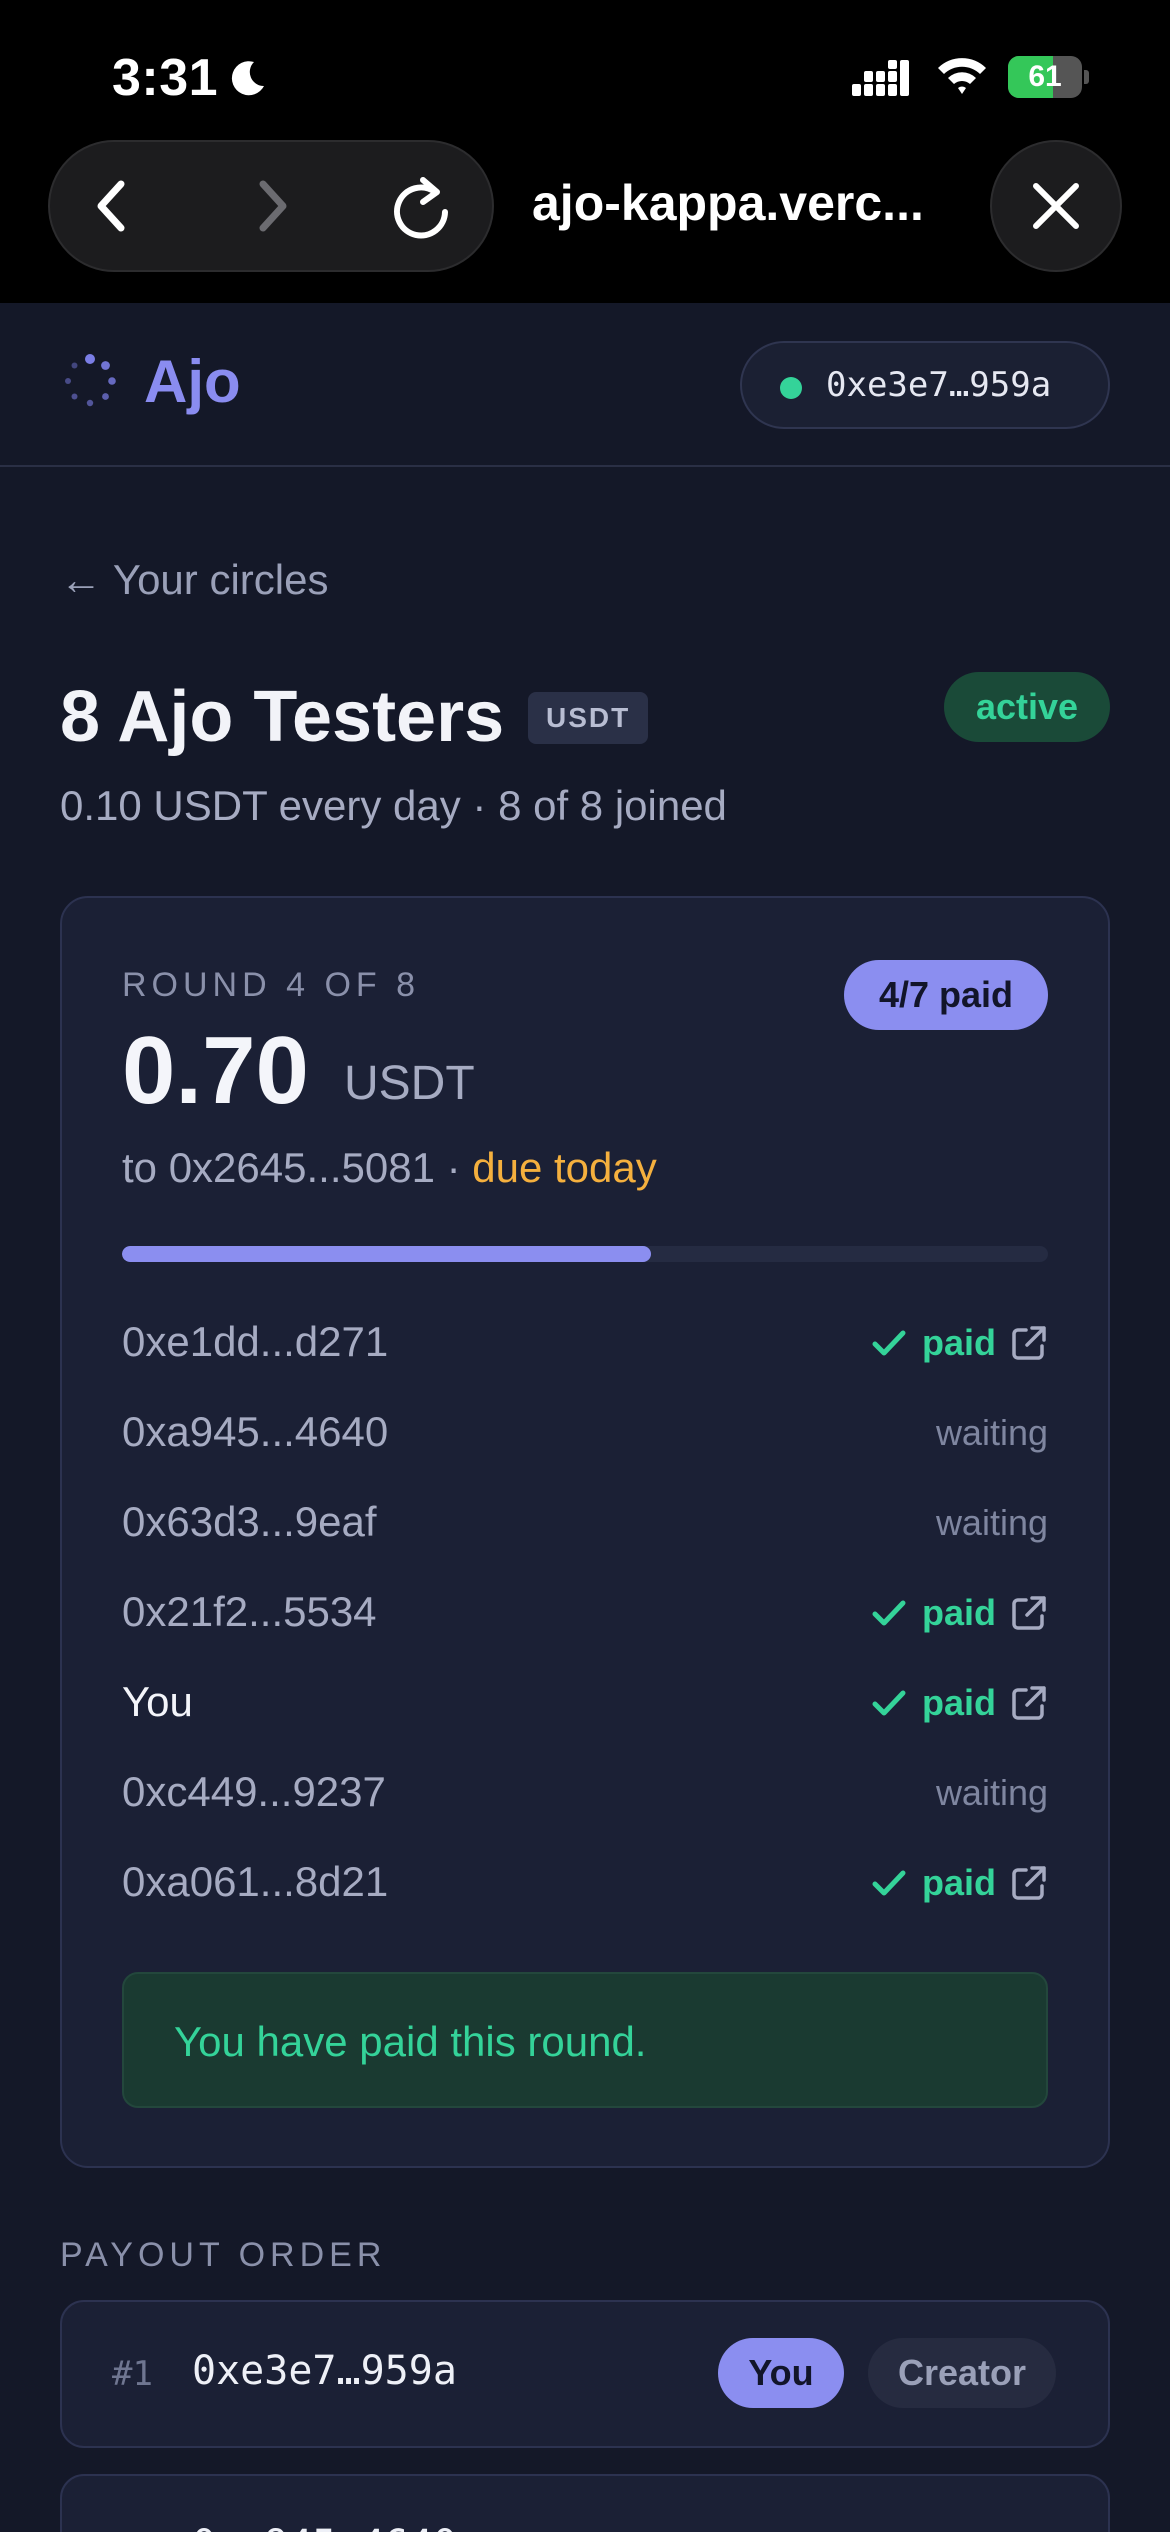 The width and height of the screenshot is (1170, 2532). I want to click on round-progress-fill, so click(386, 1254).